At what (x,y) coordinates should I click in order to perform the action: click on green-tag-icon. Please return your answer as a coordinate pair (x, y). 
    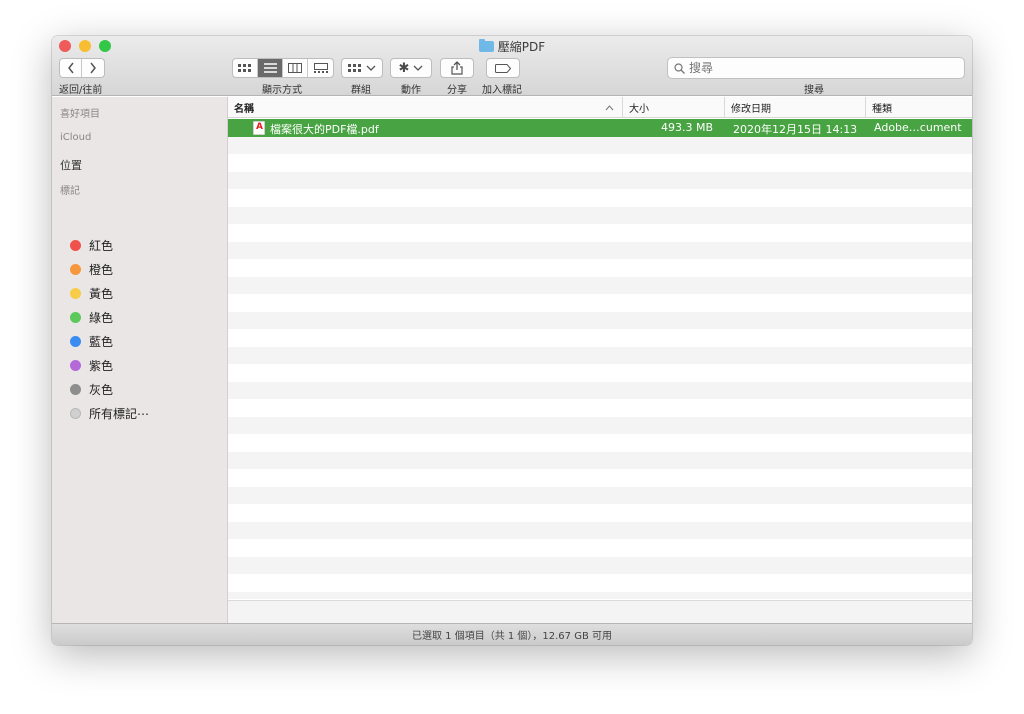
    Looking at the image, I should click on (75, 317).